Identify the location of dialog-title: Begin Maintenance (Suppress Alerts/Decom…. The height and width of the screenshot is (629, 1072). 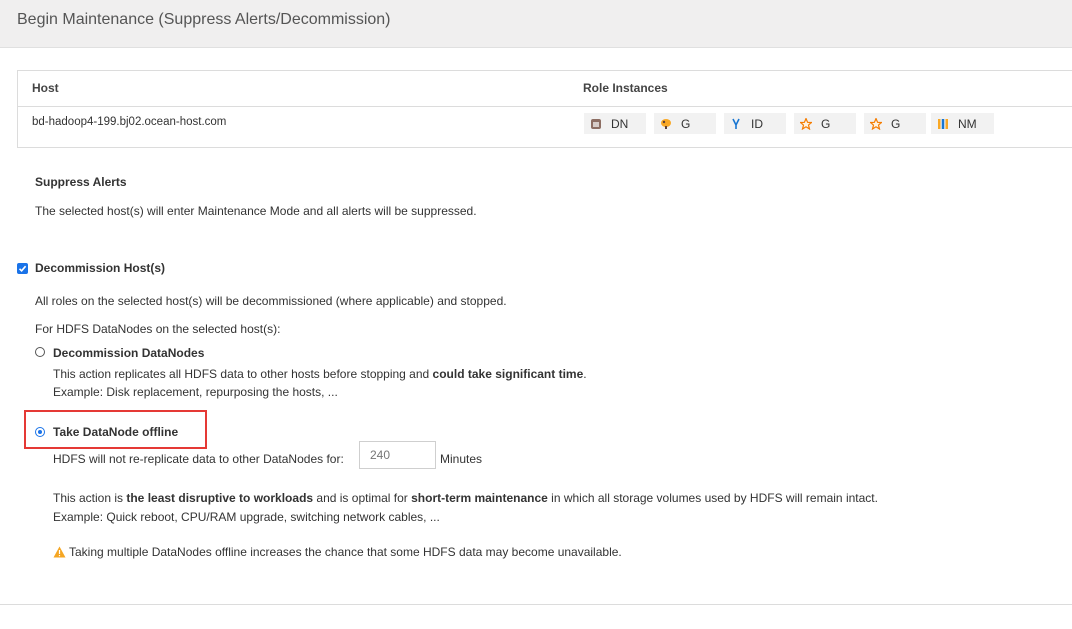
(204, 19).